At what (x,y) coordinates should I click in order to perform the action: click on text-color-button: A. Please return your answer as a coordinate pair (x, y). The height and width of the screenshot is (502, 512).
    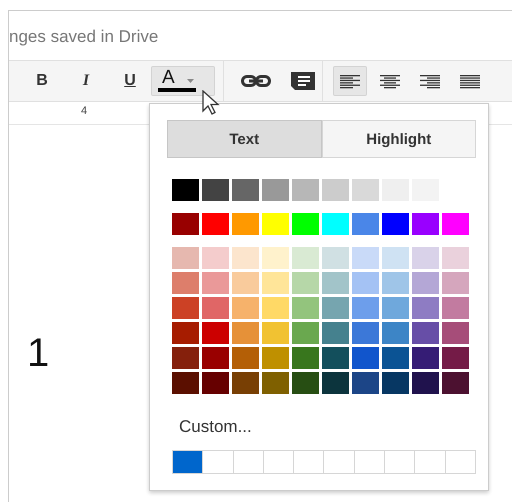
    Looking at the image, I should click on (183, 81).